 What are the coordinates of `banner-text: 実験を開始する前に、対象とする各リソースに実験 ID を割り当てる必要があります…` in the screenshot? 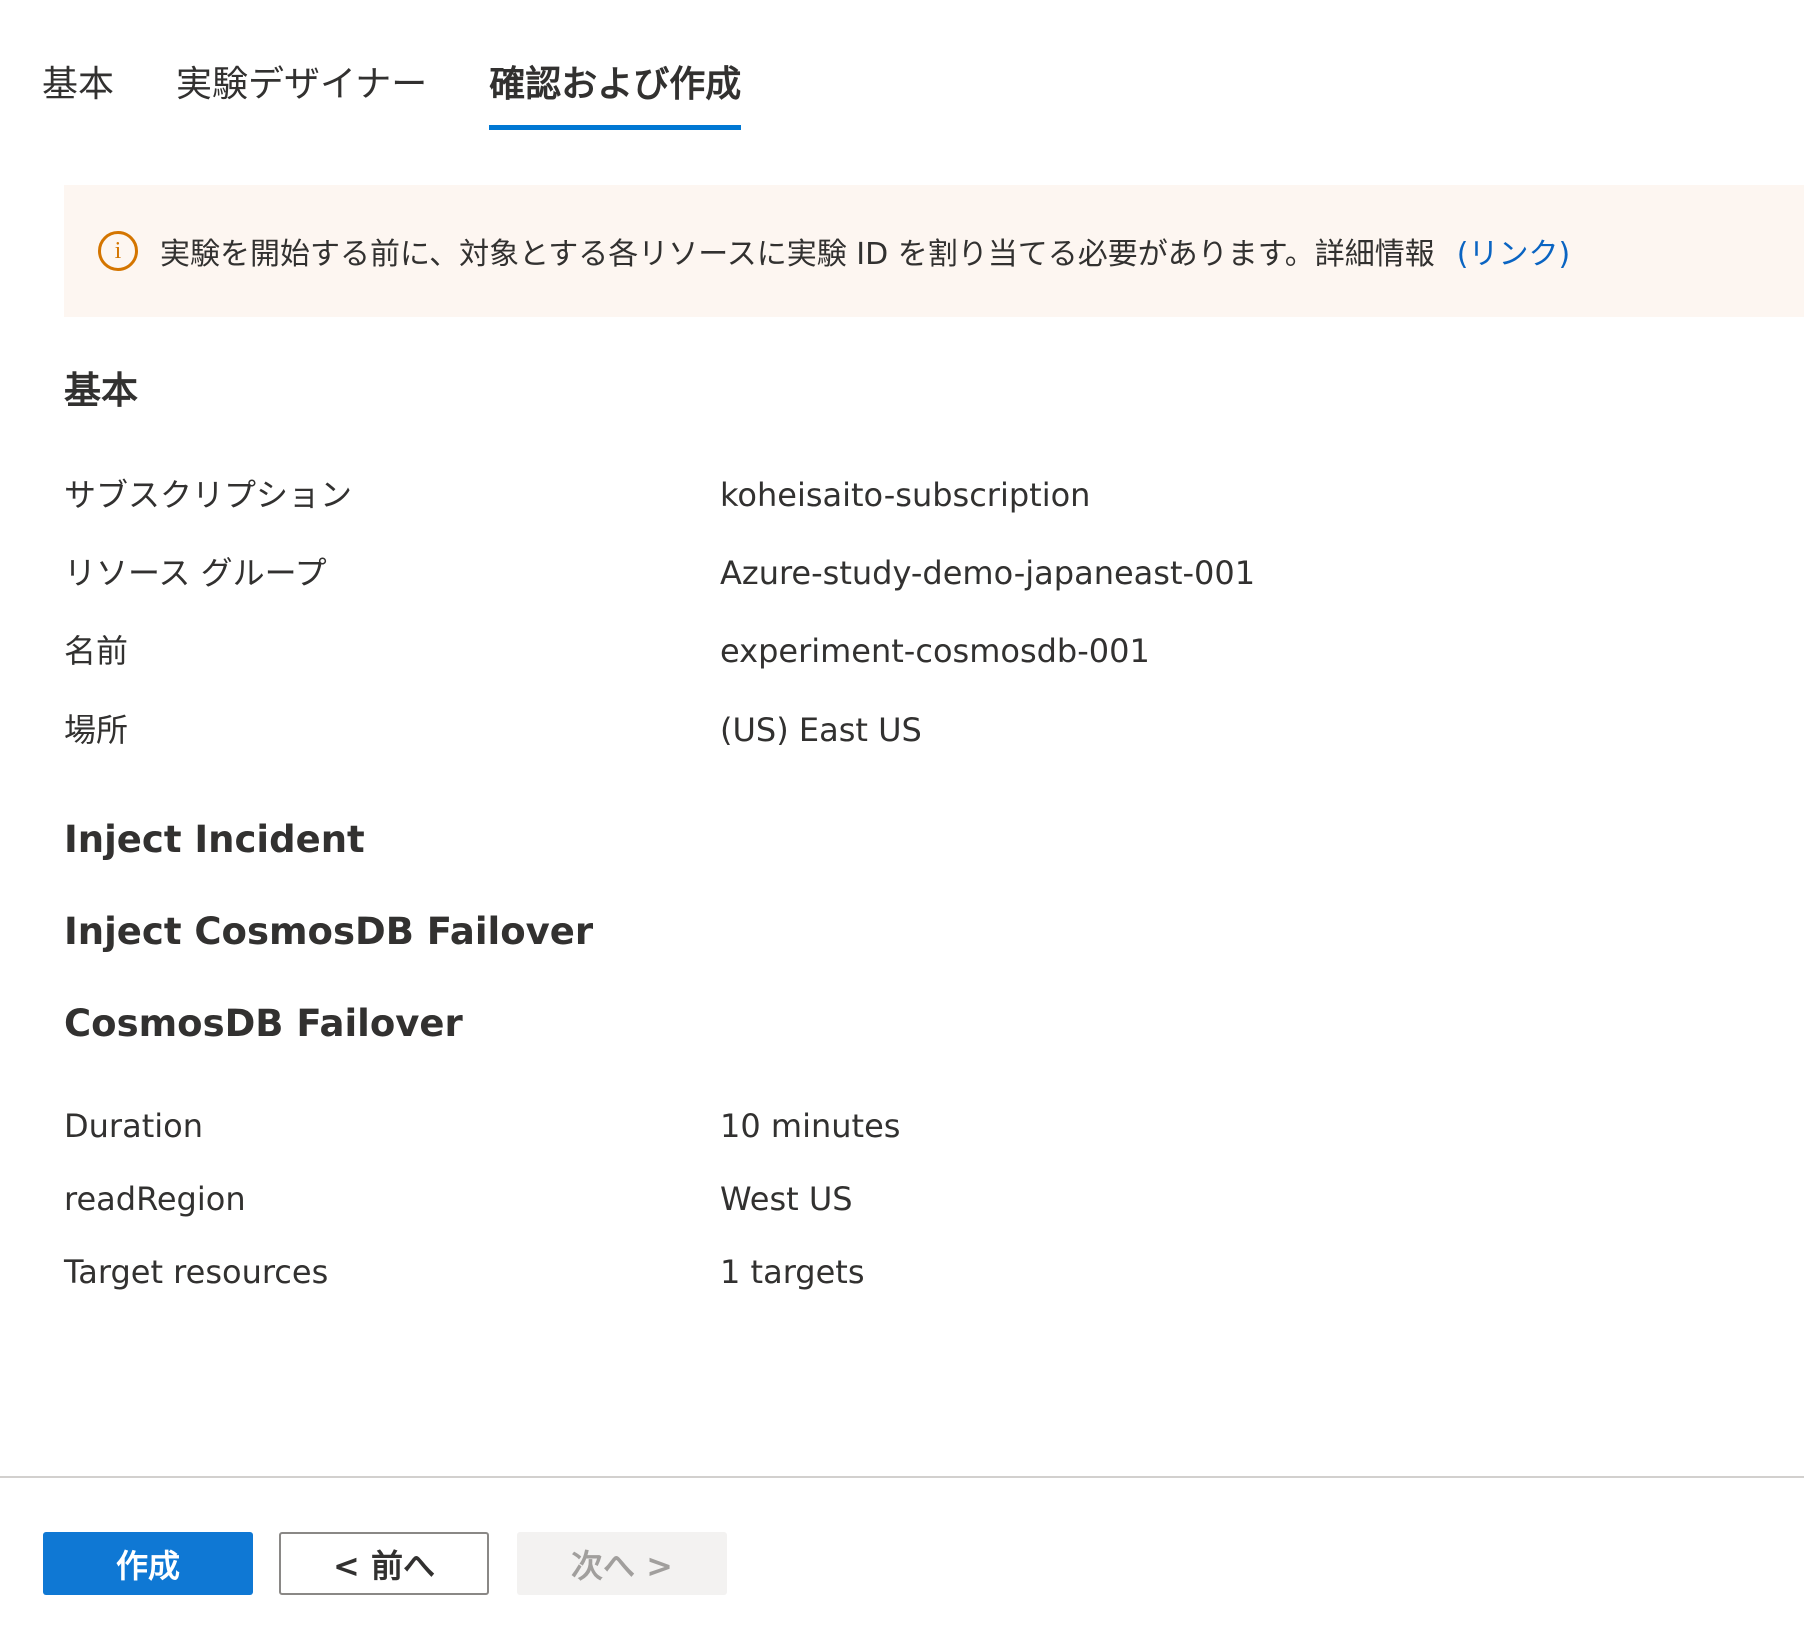 It's located at (797, 254).